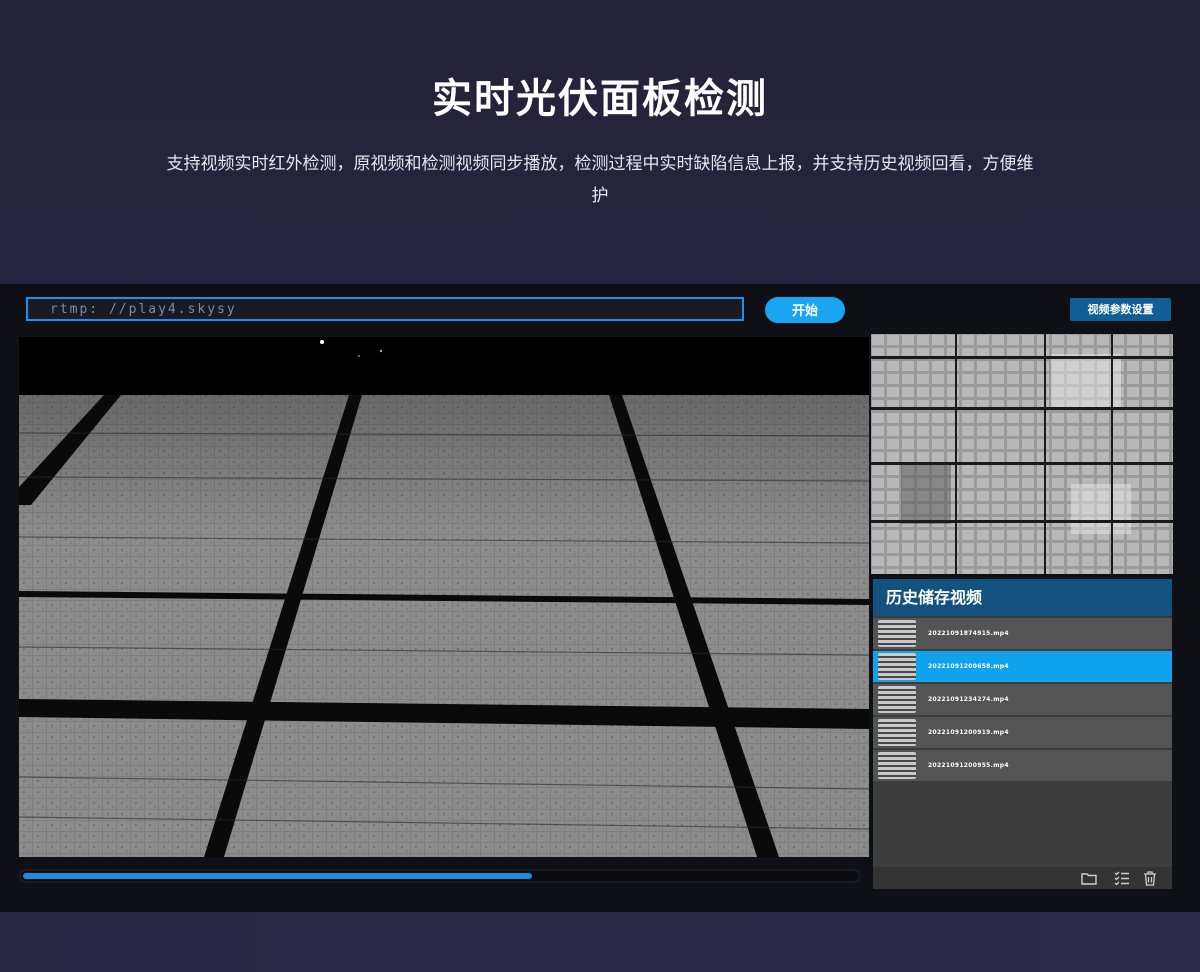 This screenshot has height=972, width=1200. What do you see at coordinates (805, 310) in the screenshot?
I see `start-button: 开始` at bounding box center [805, 310].